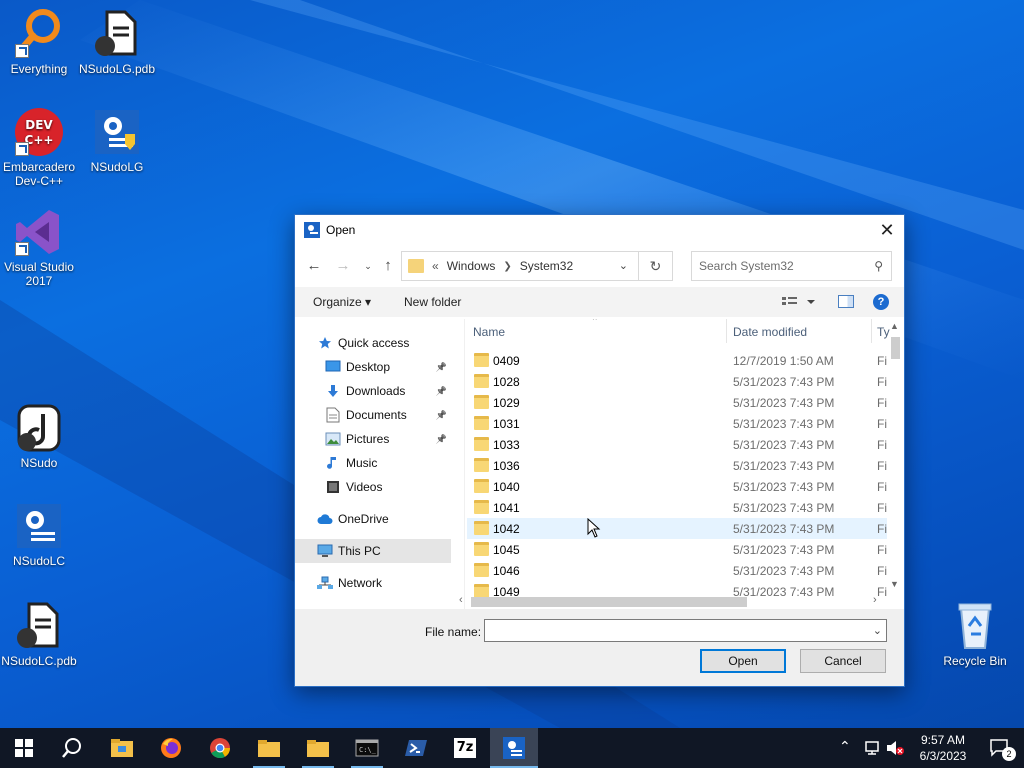 This screenshot has width=1024, height=768. I want to click on clock: 9:57 AM 6/3/2023, so click(943, 748).